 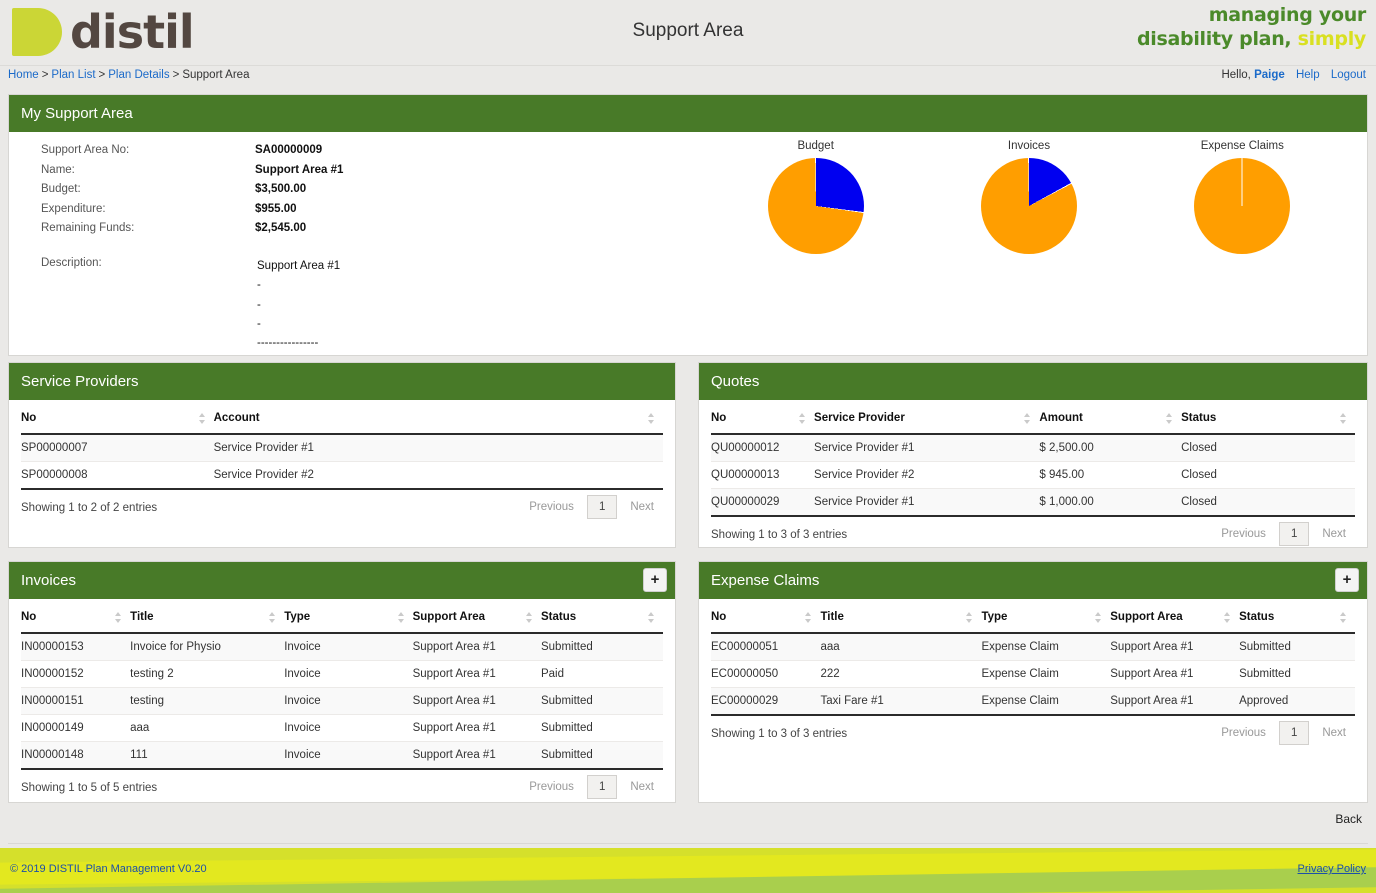 What do you see at coordinates (58, 169) in the screenshot?
I see `field-label: Name:` at bounding box center [58, 169].